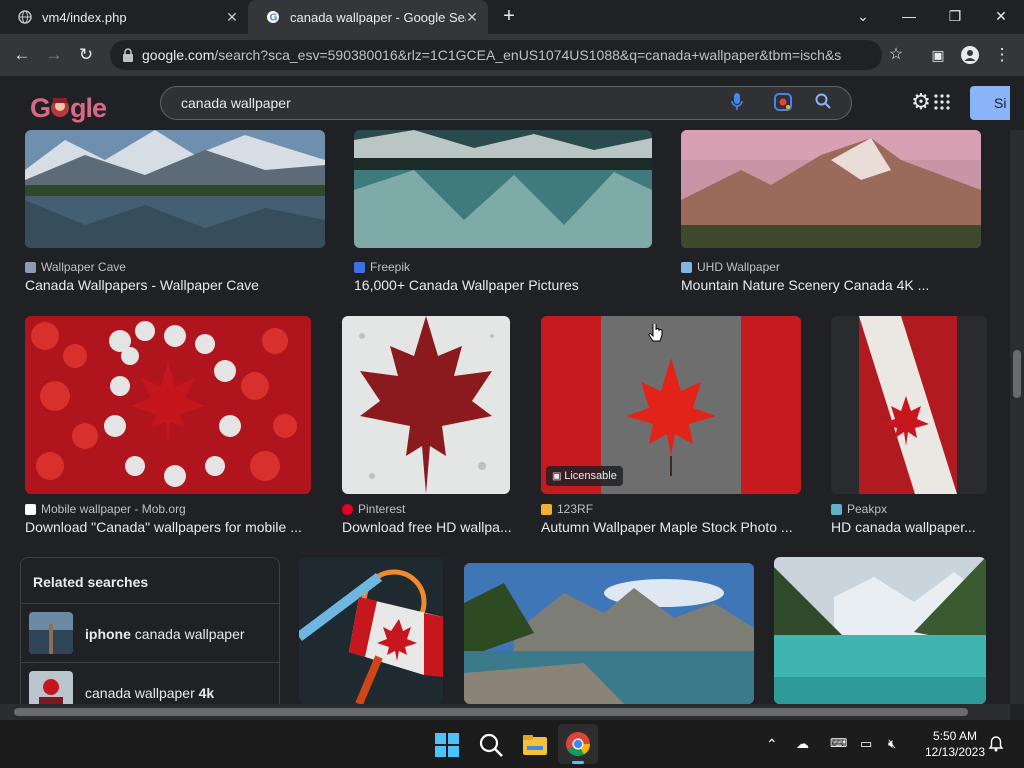 This screenshot has height=768, width=1024. I want to click on volume-muted-icon: 🔇︎, so click(892, 744).